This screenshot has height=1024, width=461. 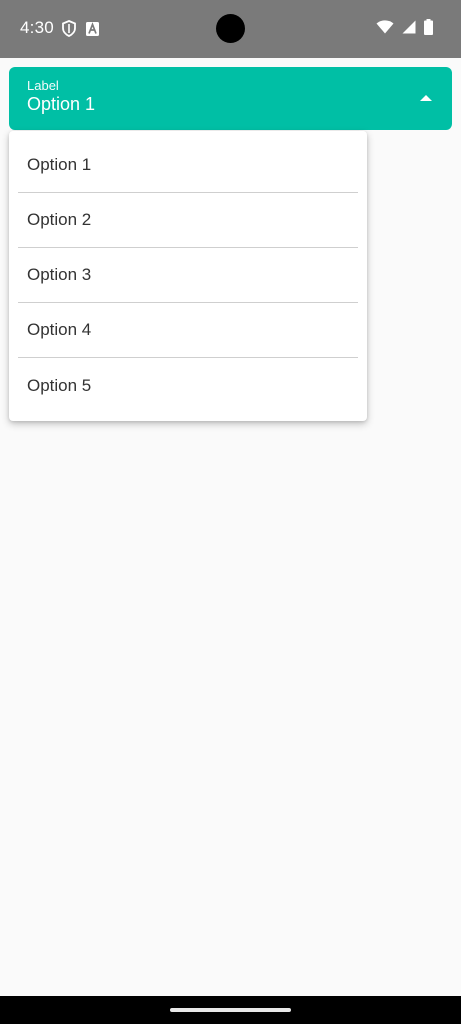 What do you see at coordinates (37, 27) in the screenshot?
I see `status-time: 4:30` at bounding box center [37, 27].